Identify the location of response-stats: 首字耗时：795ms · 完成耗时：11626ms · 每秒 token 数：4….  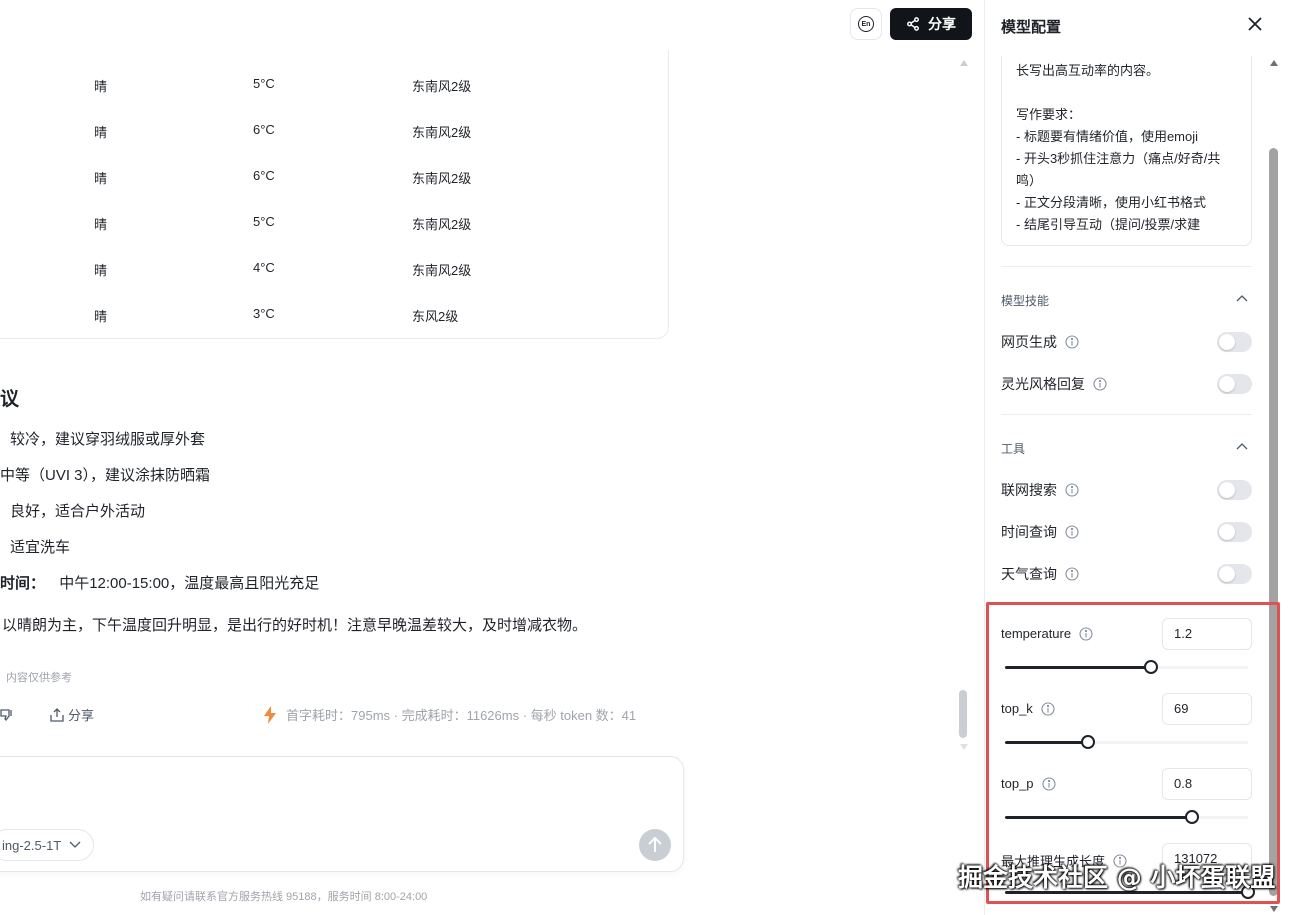
(449, 714).